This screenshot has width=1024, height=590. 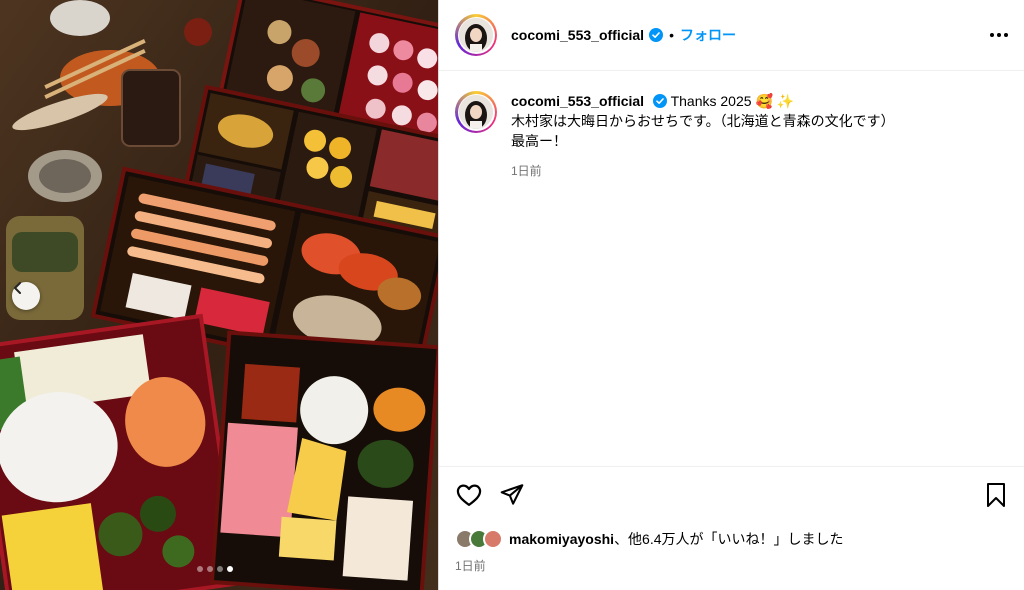 What do you see at coordinates (479, 539) in the screenshot?
I see `liker-avatars` at bounding box center [479, 539].